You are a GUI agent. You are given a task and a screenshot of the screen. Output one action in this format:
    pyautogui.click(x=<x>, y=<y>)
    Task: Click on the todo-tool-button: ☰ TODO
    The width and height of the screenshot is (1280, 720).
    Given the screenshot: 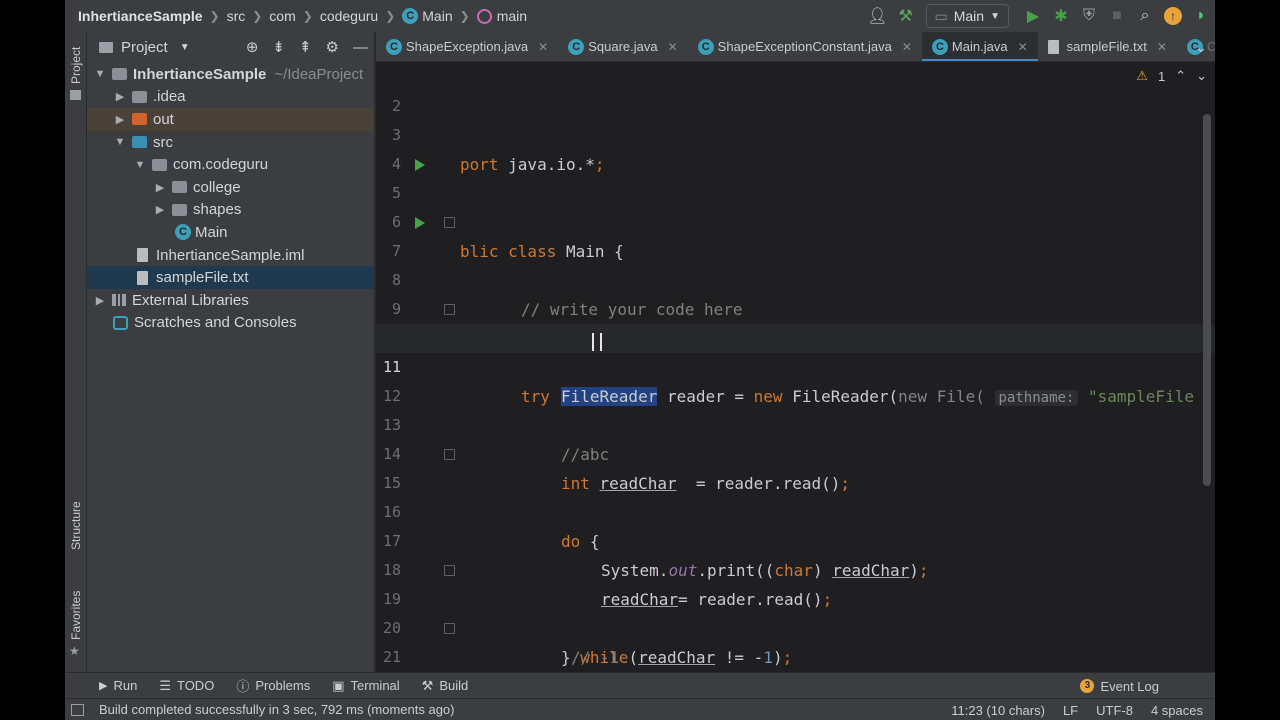 What is the action you would take?
    pyautogui.click(x=186, y=686)
    